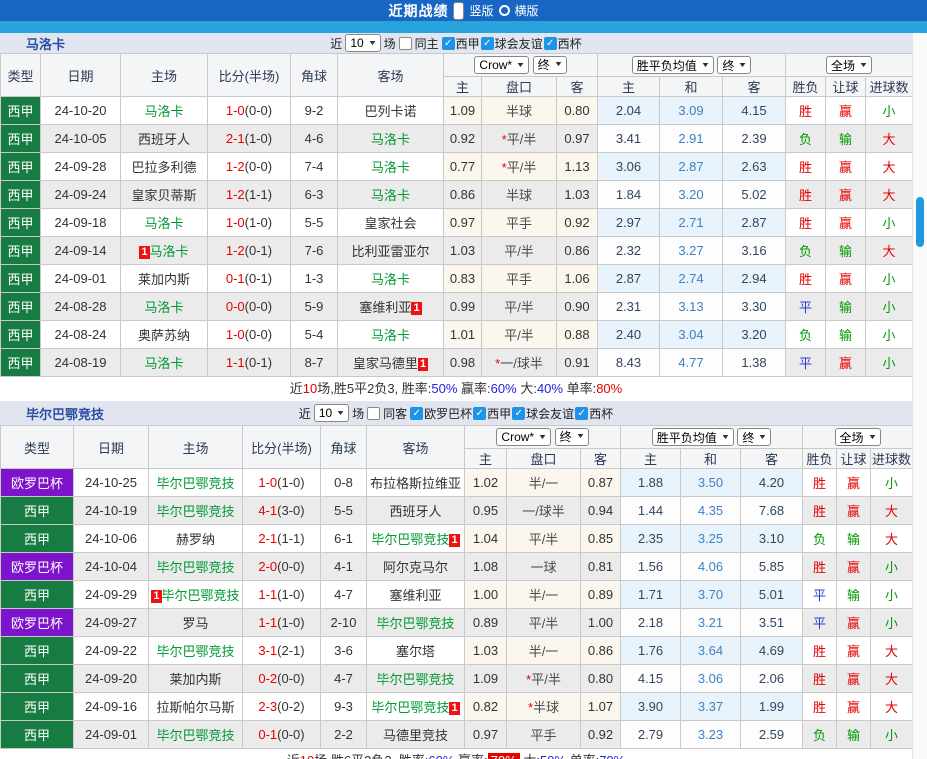  I want to click on match-filters: 近 10 ▼ 场 同客 ✓ 欧罗巴杯 ✓ 西甲 ✓ 球会友谊 ✓ 西杯, so click(456, 413).